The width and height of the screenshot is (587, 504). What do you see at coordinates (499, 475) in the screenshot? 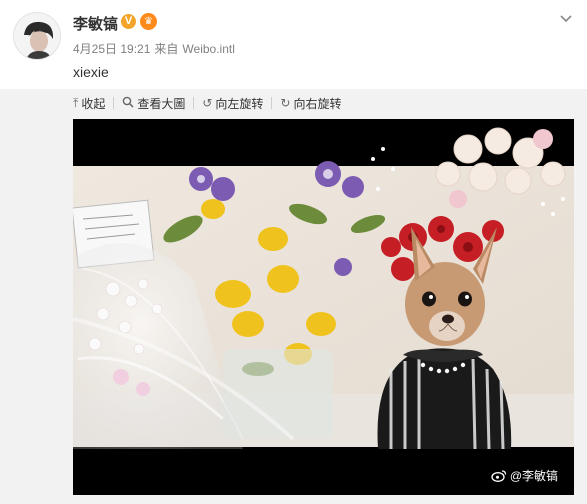
I see `weibo-logo-icon` at bounding box center [499, 475].